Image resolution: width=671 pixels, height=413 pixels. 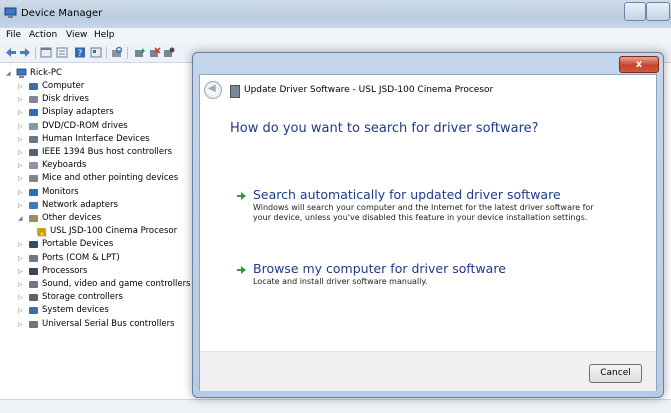 I want to click on display-adapter-icon, so click(x=33, y=113).